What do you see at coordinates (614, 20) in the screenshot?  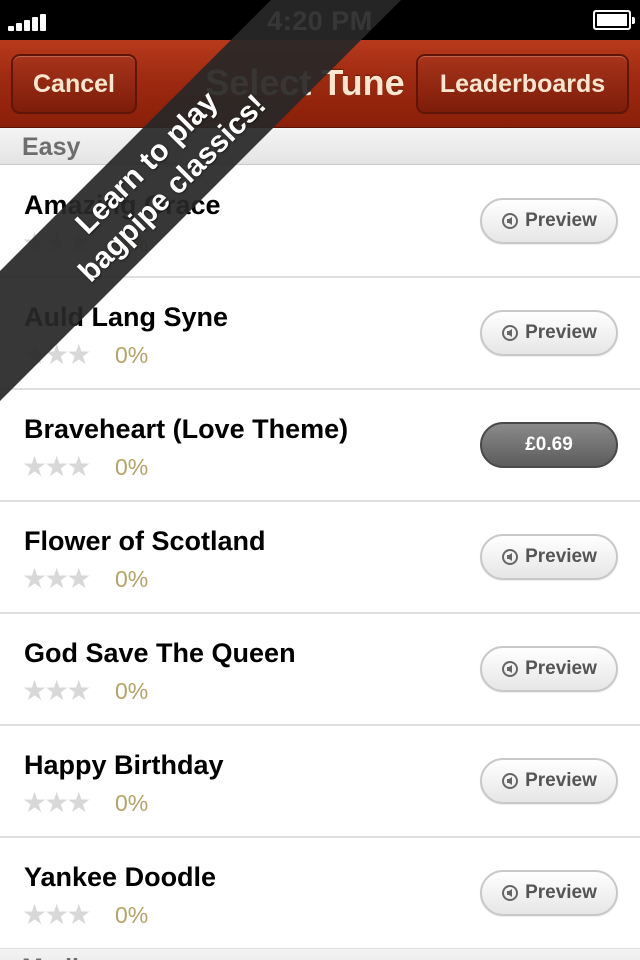 I see `battery-icon` at bounding box center [614, 20].